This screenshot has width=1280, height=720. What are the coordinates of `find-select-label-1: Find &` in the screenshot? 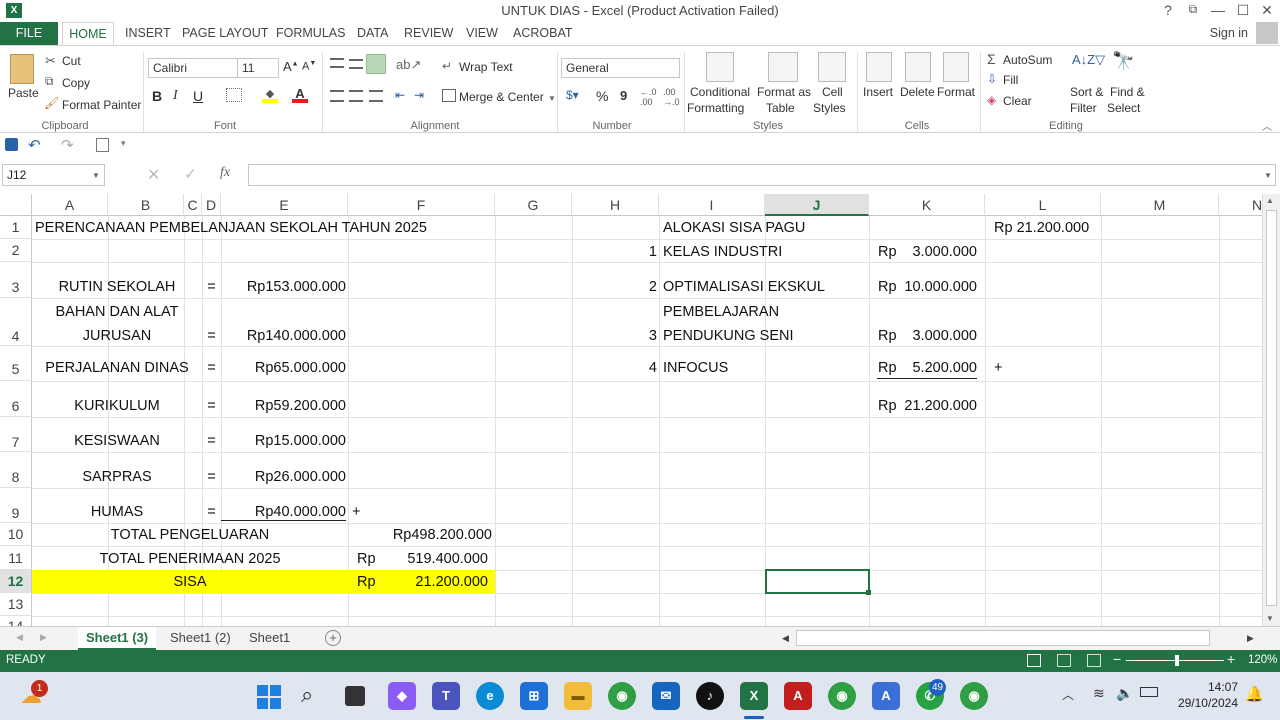 It's located at (1127, 92).